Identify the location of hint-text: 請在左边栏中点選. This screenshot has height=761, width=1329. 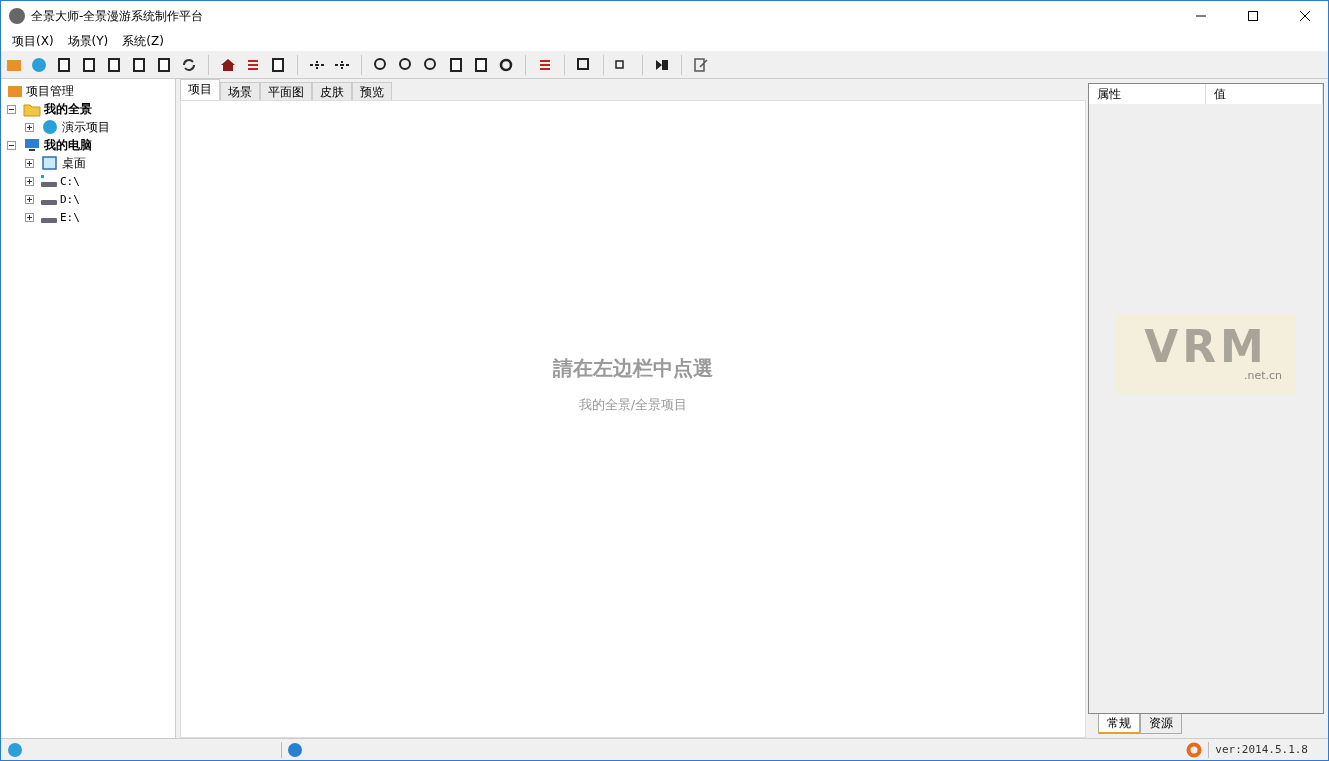
(633, 368).